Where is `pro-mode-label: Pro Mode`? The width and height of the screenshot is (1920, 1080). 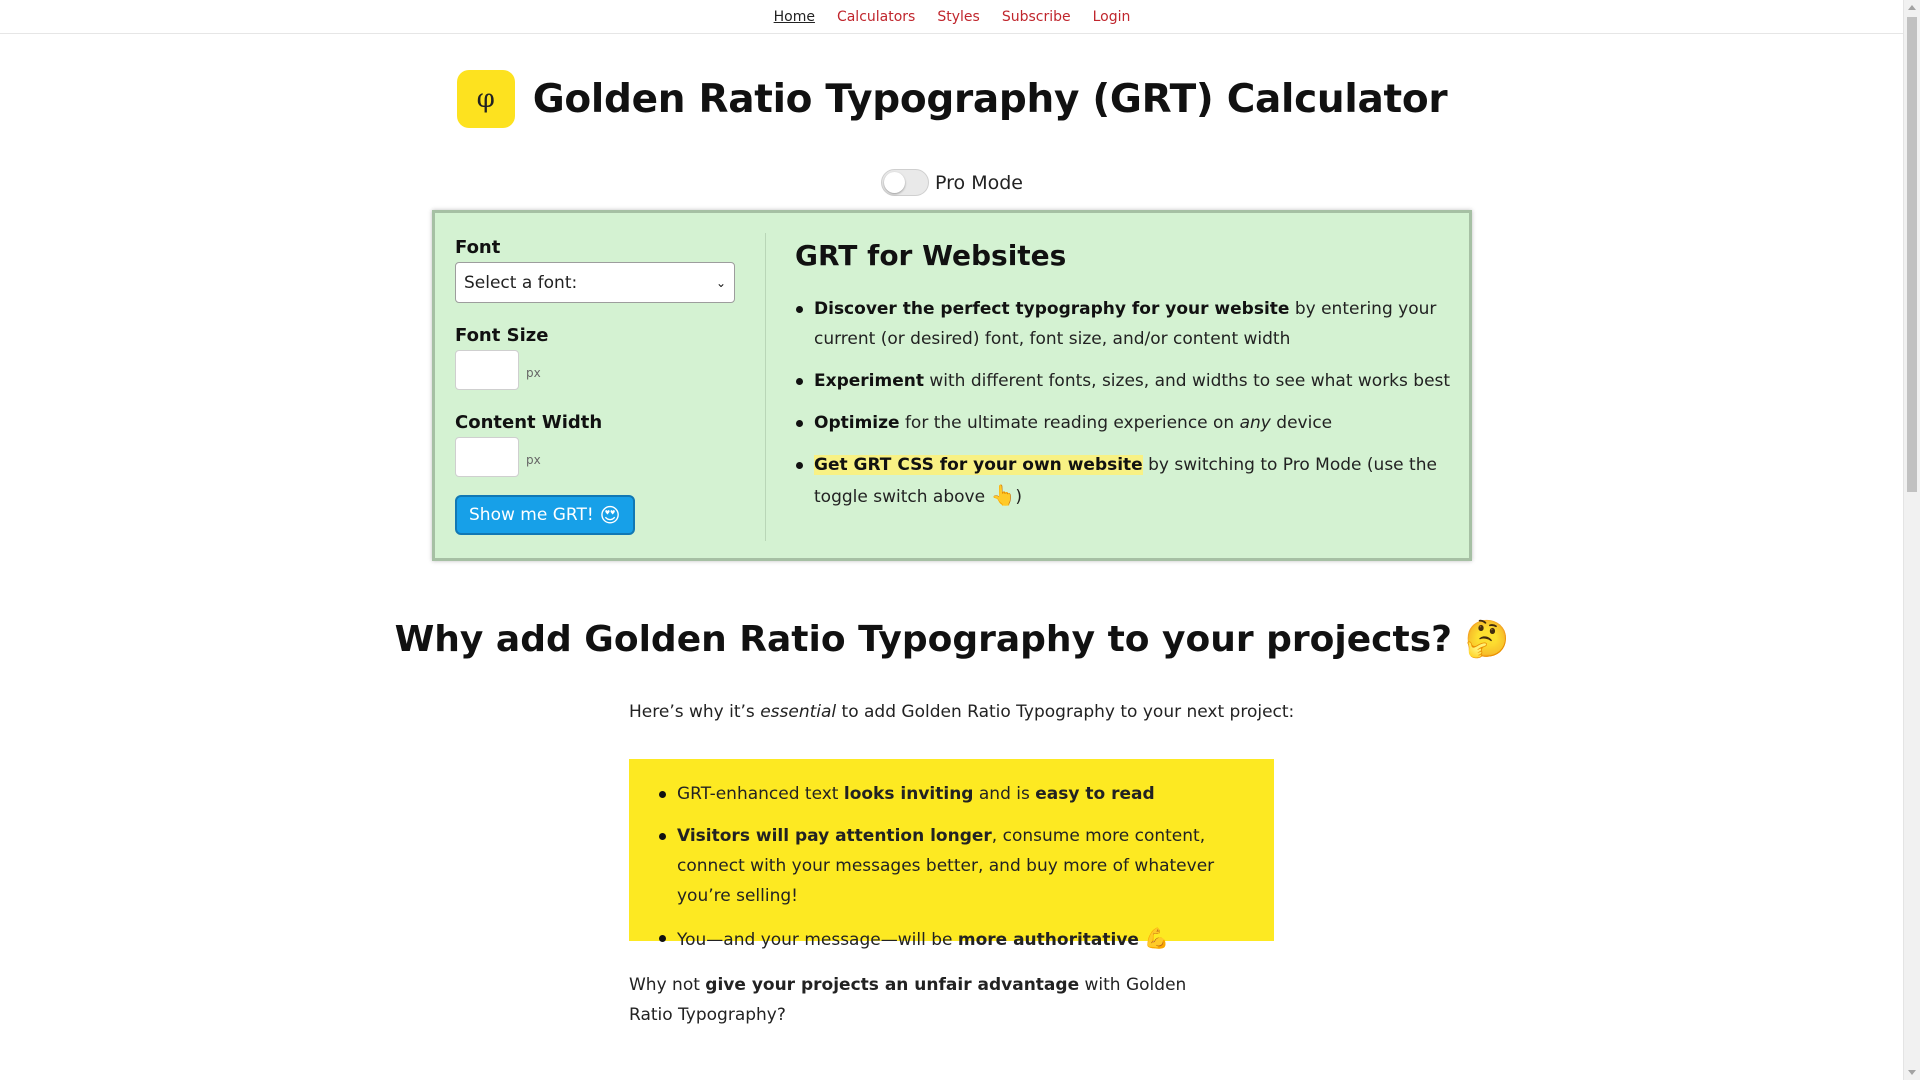 pro-mode-label: Pro Mode is located at coordinates (979, 183).